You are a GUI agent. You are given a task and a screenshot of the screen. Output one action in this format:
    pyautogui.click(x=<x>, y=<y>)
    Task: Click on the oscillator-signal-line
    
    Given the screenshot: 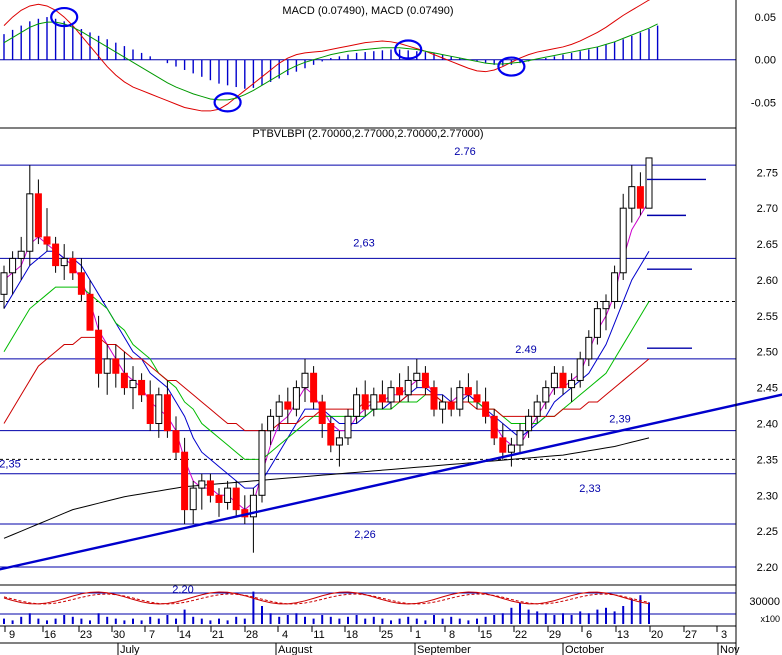 What is the action you would take?
    pyautogui.click(x=326, y=599)
    